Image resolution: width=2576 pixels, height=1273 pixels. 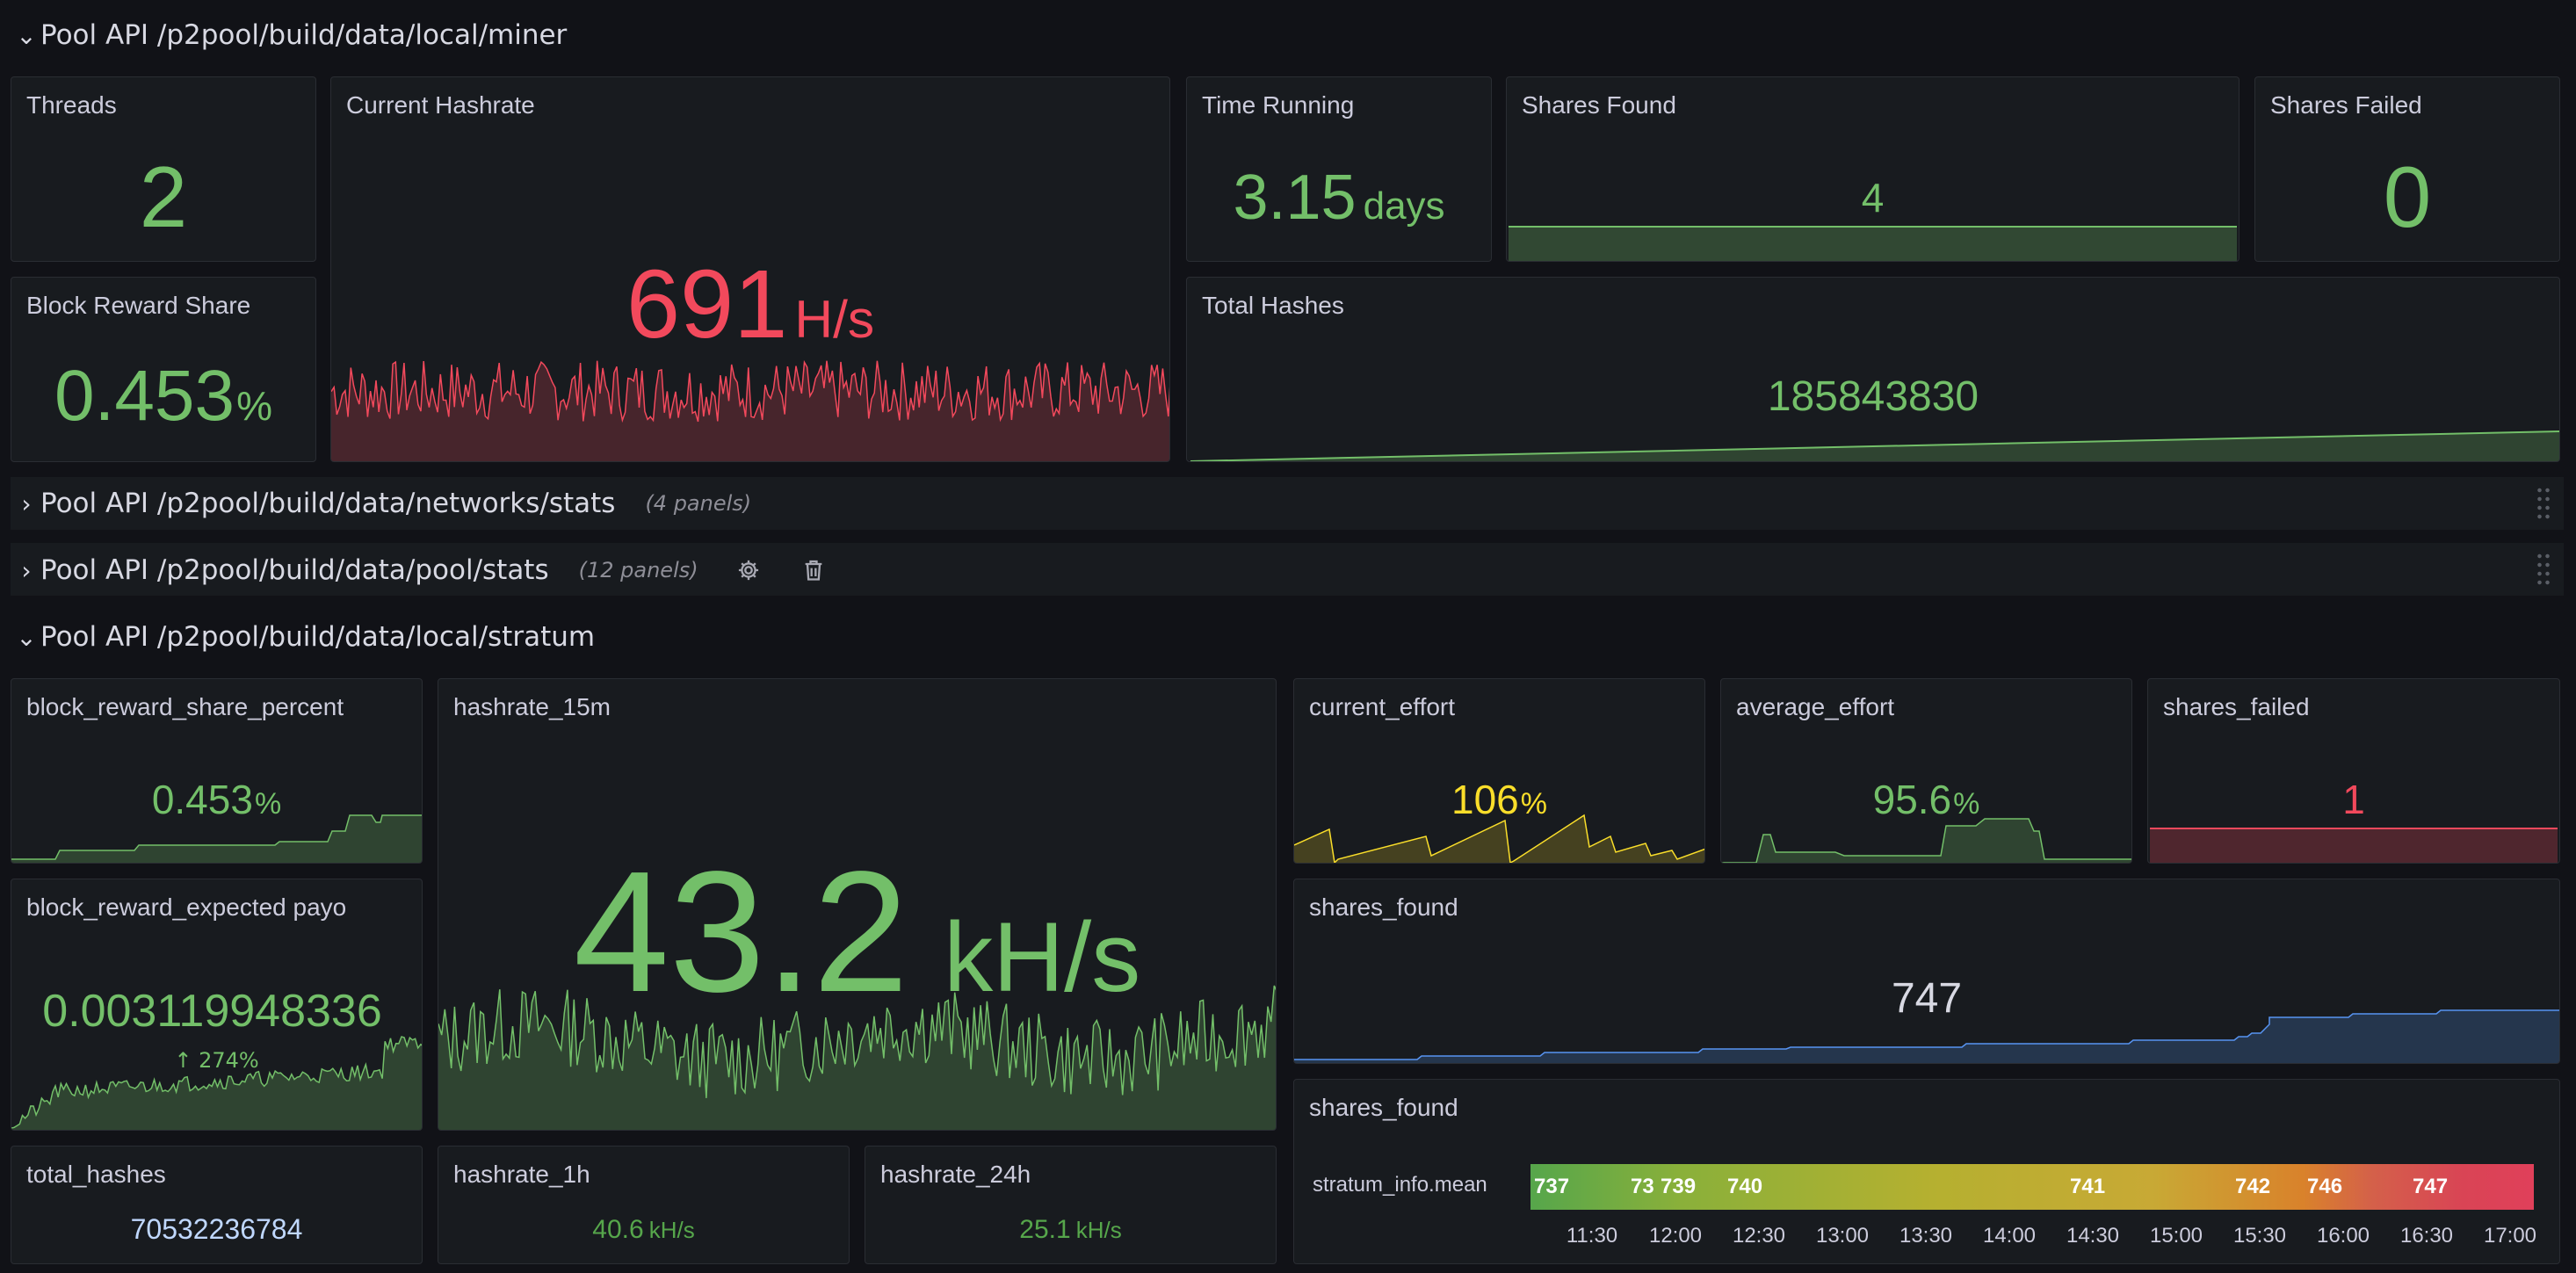 What do you see at coordinates (532, 706) in the screenshot?
I see `panel-title: hashrate_15m` at bounding box center [532, 706].